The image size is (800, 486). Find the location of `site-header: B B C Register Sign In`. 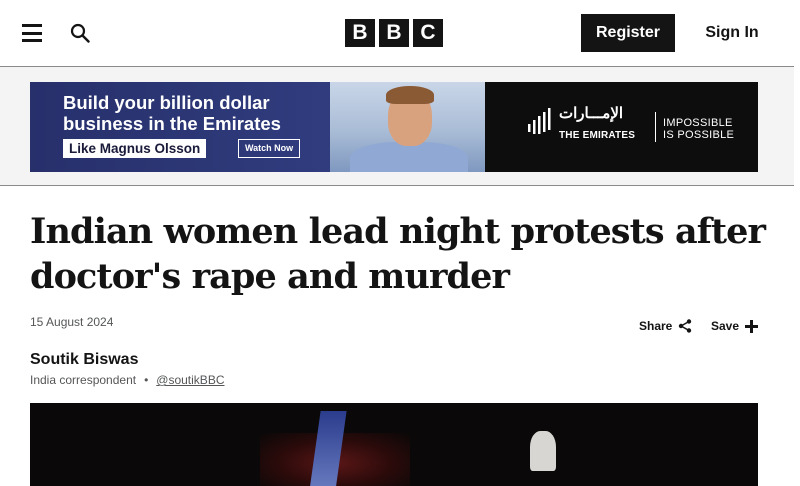

site-header: B B C Register Sign In is located at coordinates (397, 33).